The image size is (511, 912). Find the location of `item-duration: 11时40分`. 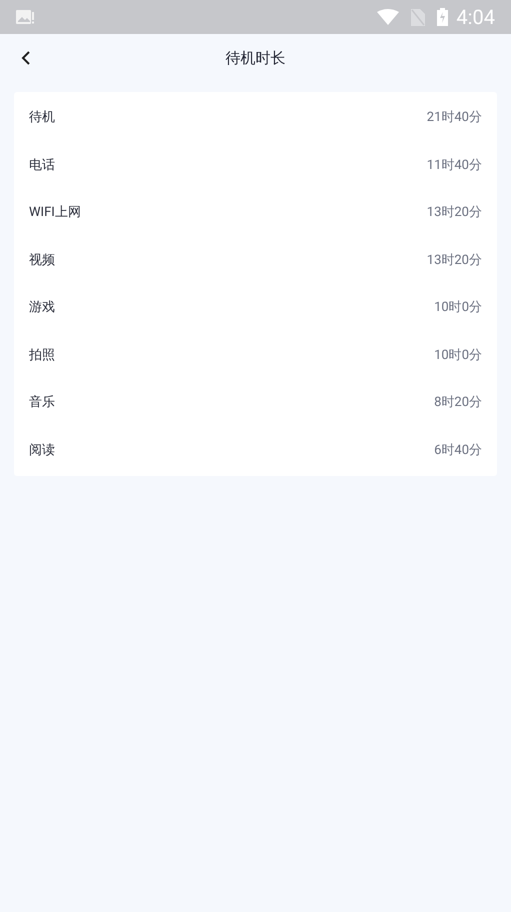

item-duration: 11时40分 is located at coordinates (454, 165).